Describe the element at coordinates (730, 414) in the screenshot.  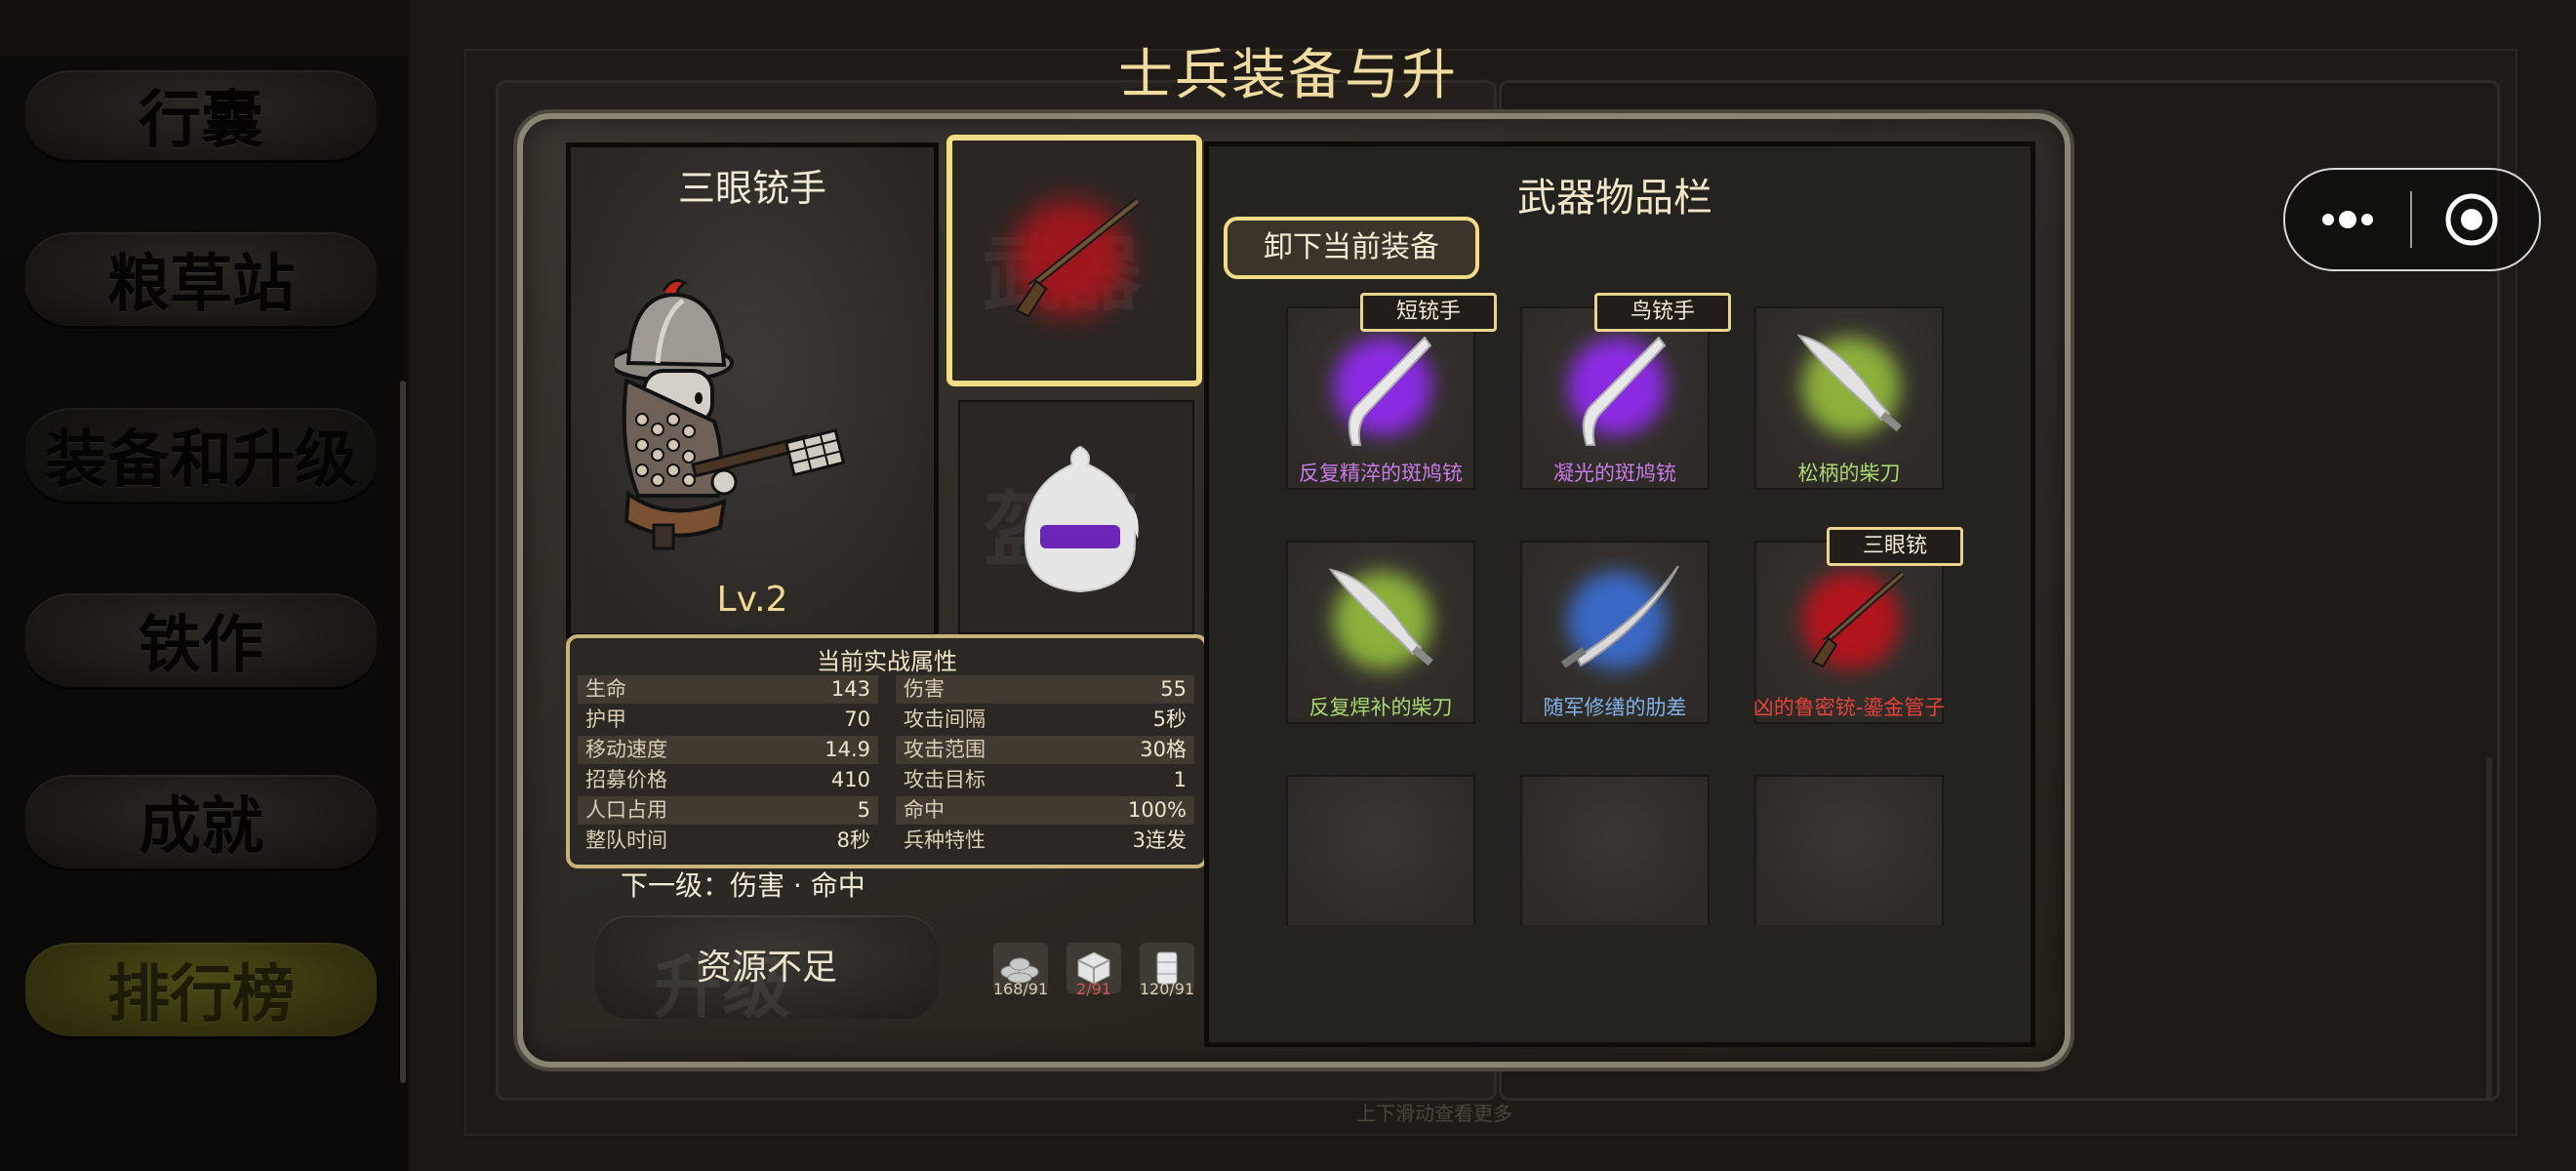
I see `soldier-figure` at that location.